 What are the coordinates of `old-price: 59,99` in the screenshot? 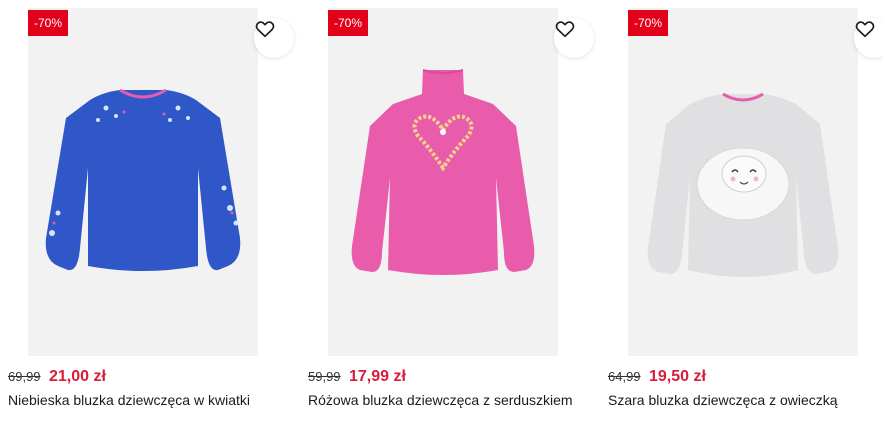 It's located at (324, 376).